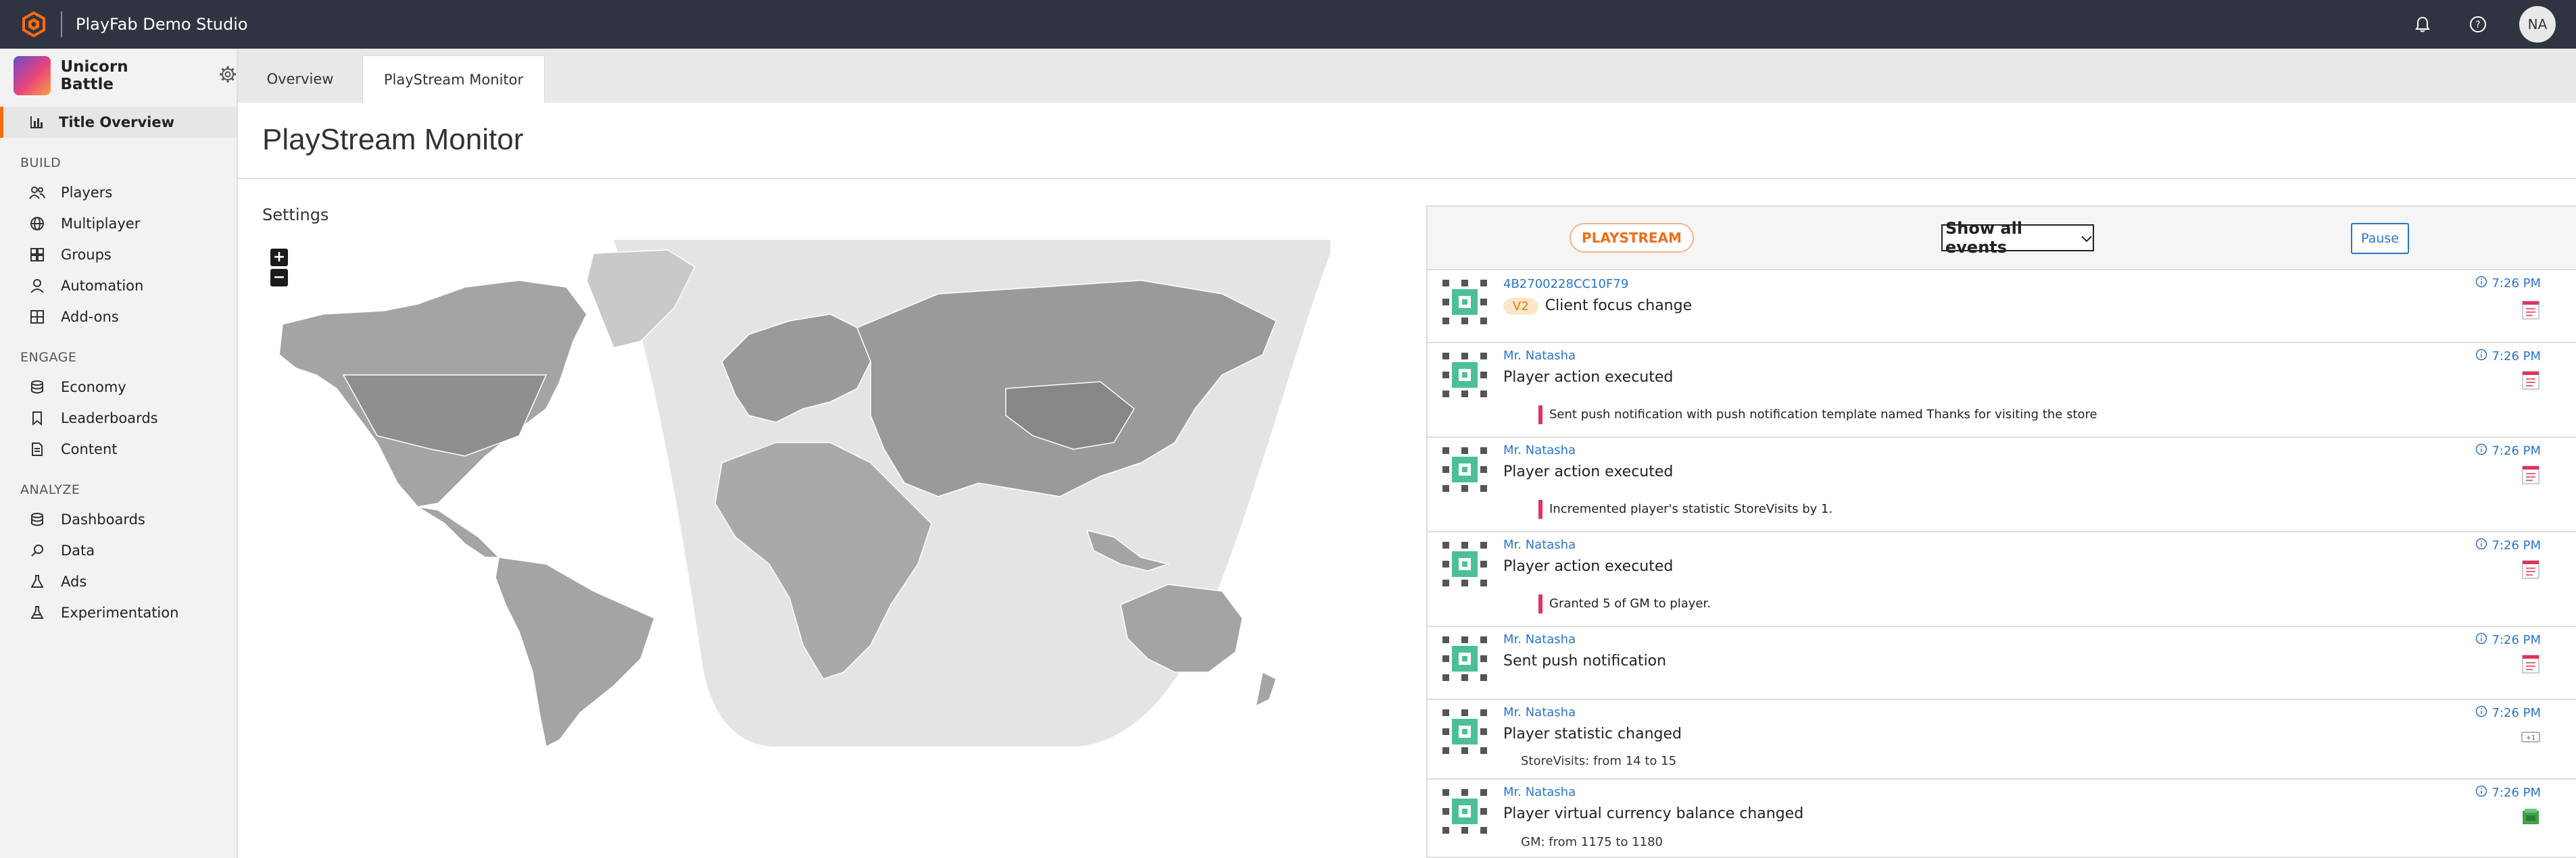 Image resolution: width=2576 pixels, height=858 pixels. I want to click on sidebar-item-ads: Ads, so click(119, 581).